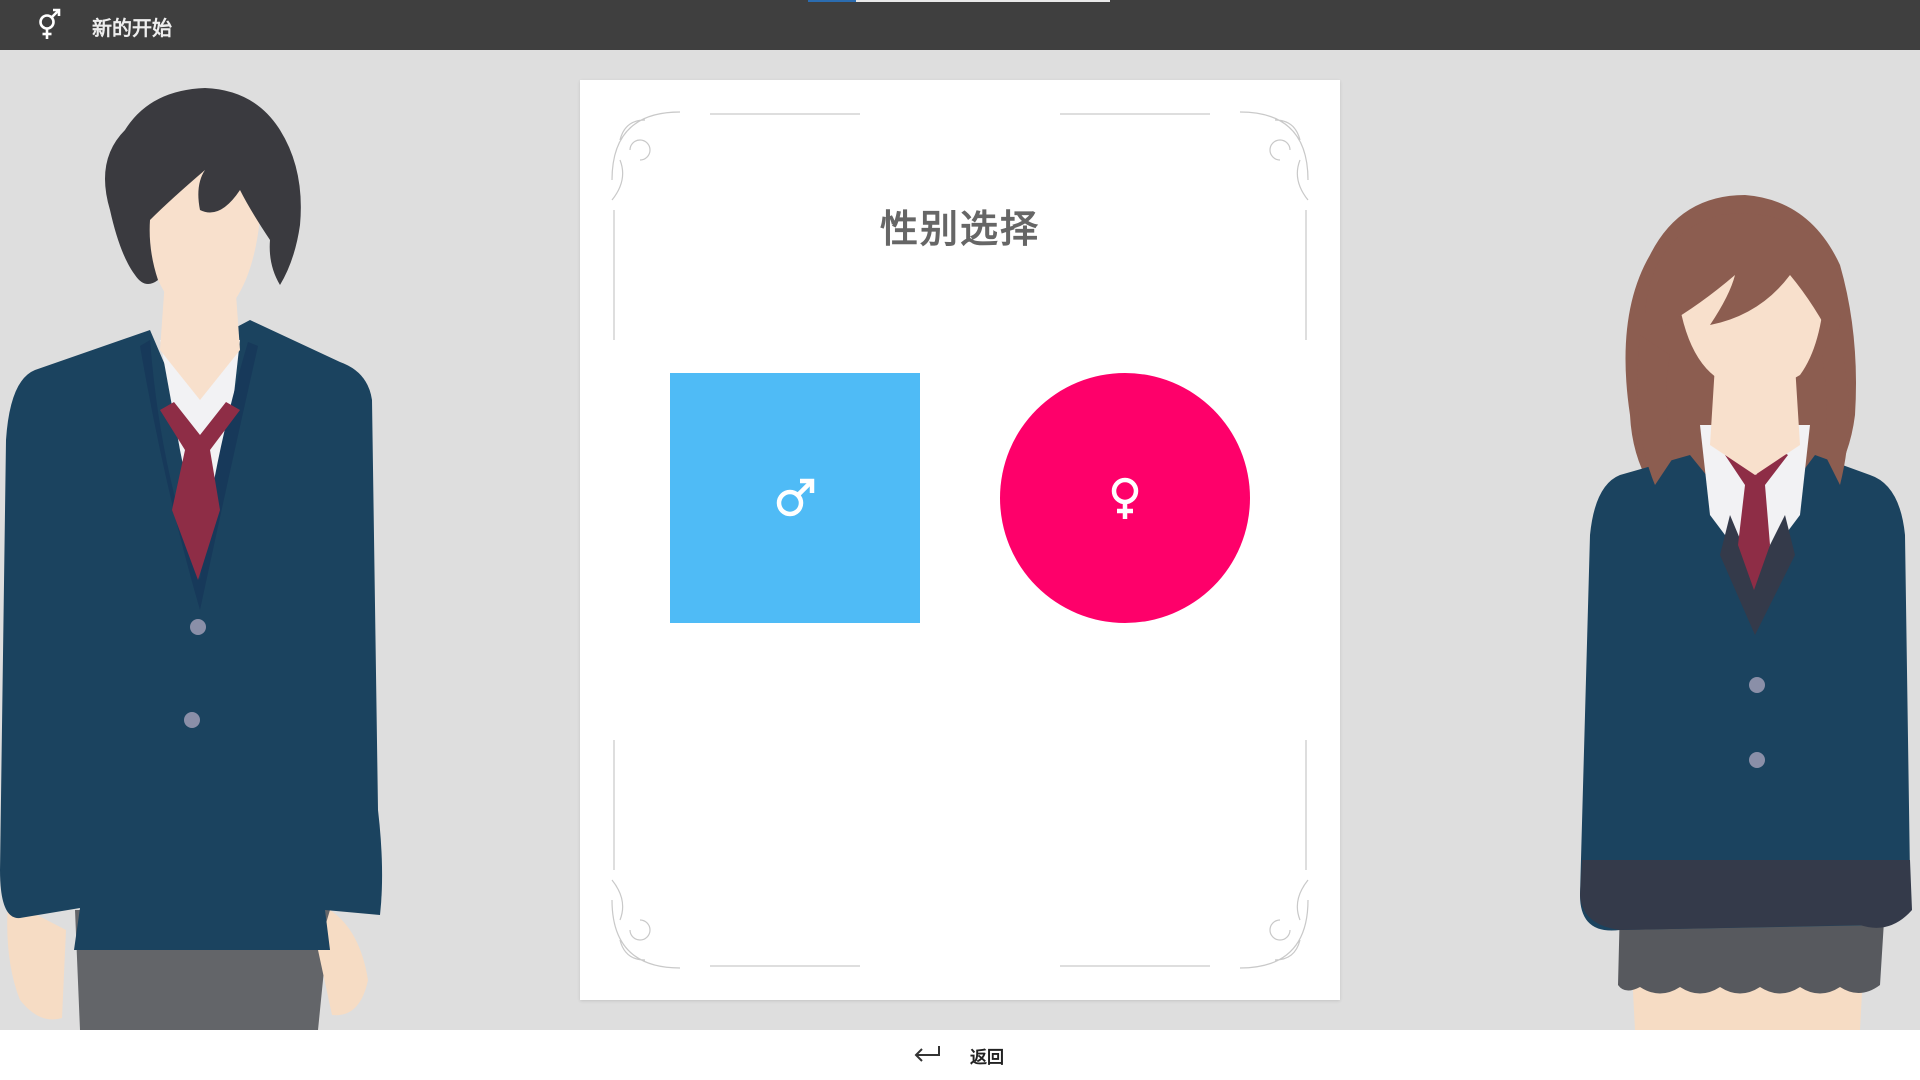 The width and height of the screenshot is (1920, 1080). I want to click on app-title: 新的开始, so click(132, 28).